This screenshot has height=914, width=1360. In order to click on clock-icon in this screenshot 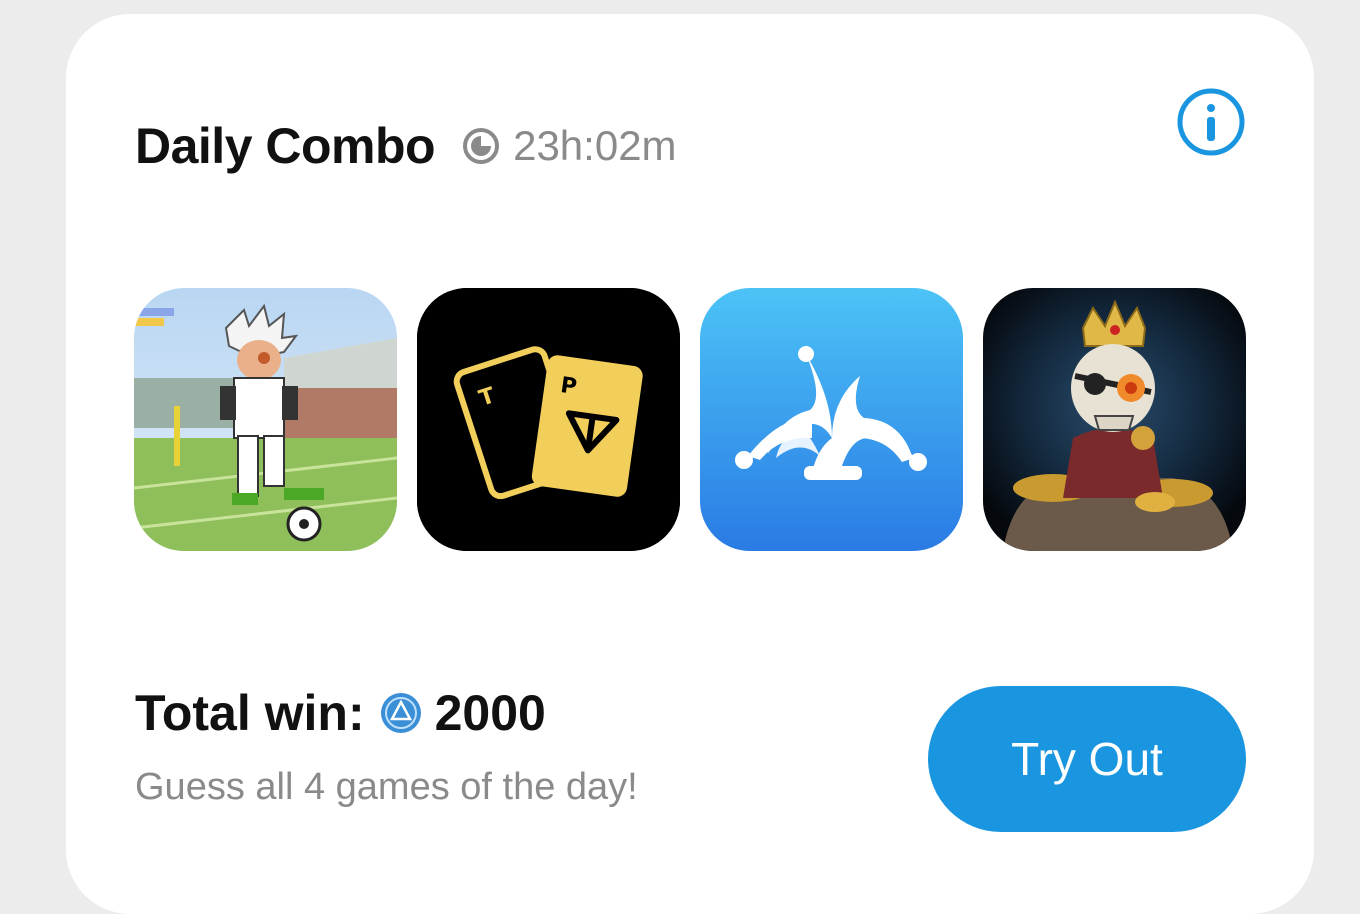, I will do `click(481, 146)`.